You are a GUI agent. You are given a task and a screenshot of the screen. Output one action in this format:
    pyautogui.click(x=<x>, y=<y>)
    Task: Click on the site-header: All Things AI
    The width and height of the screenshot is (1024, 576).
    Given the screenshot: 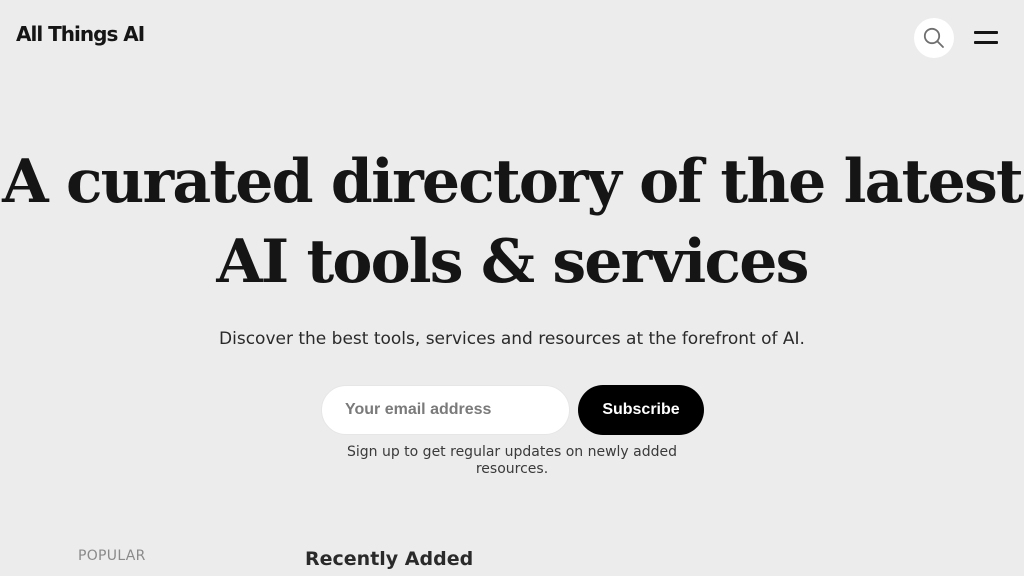 What is the action you would take?
    pyautogui.click(x=512, y=38)
    